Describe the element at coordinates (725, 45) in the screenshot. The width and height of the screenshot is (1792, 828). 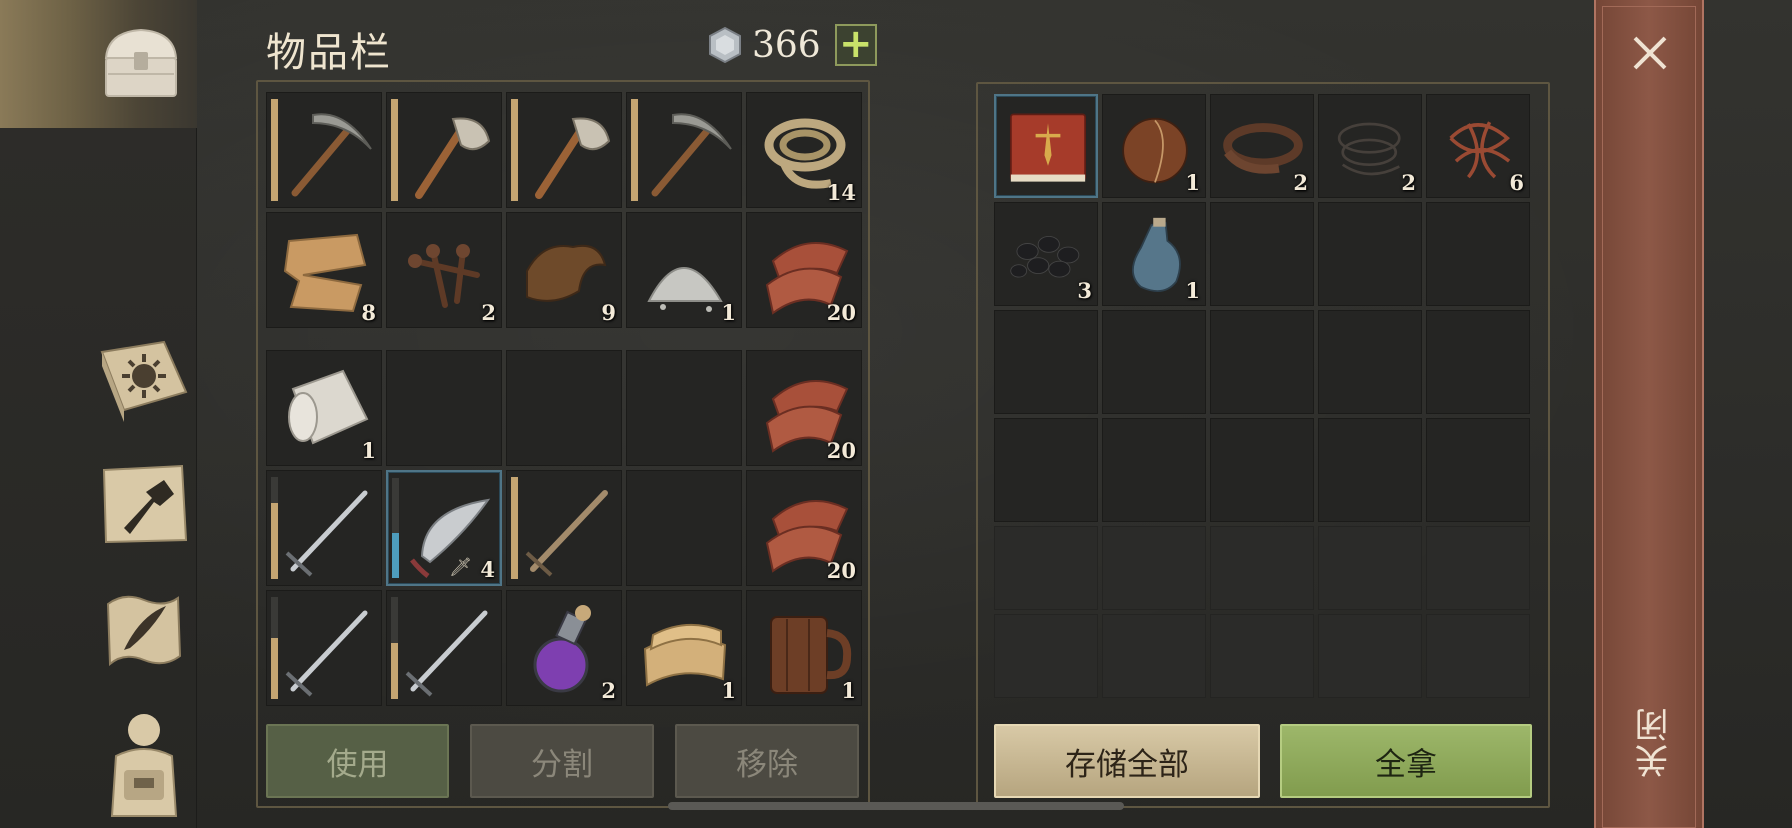
I see `silver-coin-icon` at that location.